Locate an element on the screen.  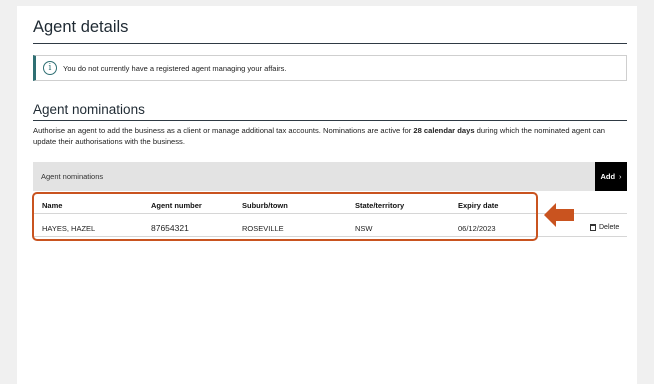
chevron-right-icon: › is located at coordinates (620, 176).